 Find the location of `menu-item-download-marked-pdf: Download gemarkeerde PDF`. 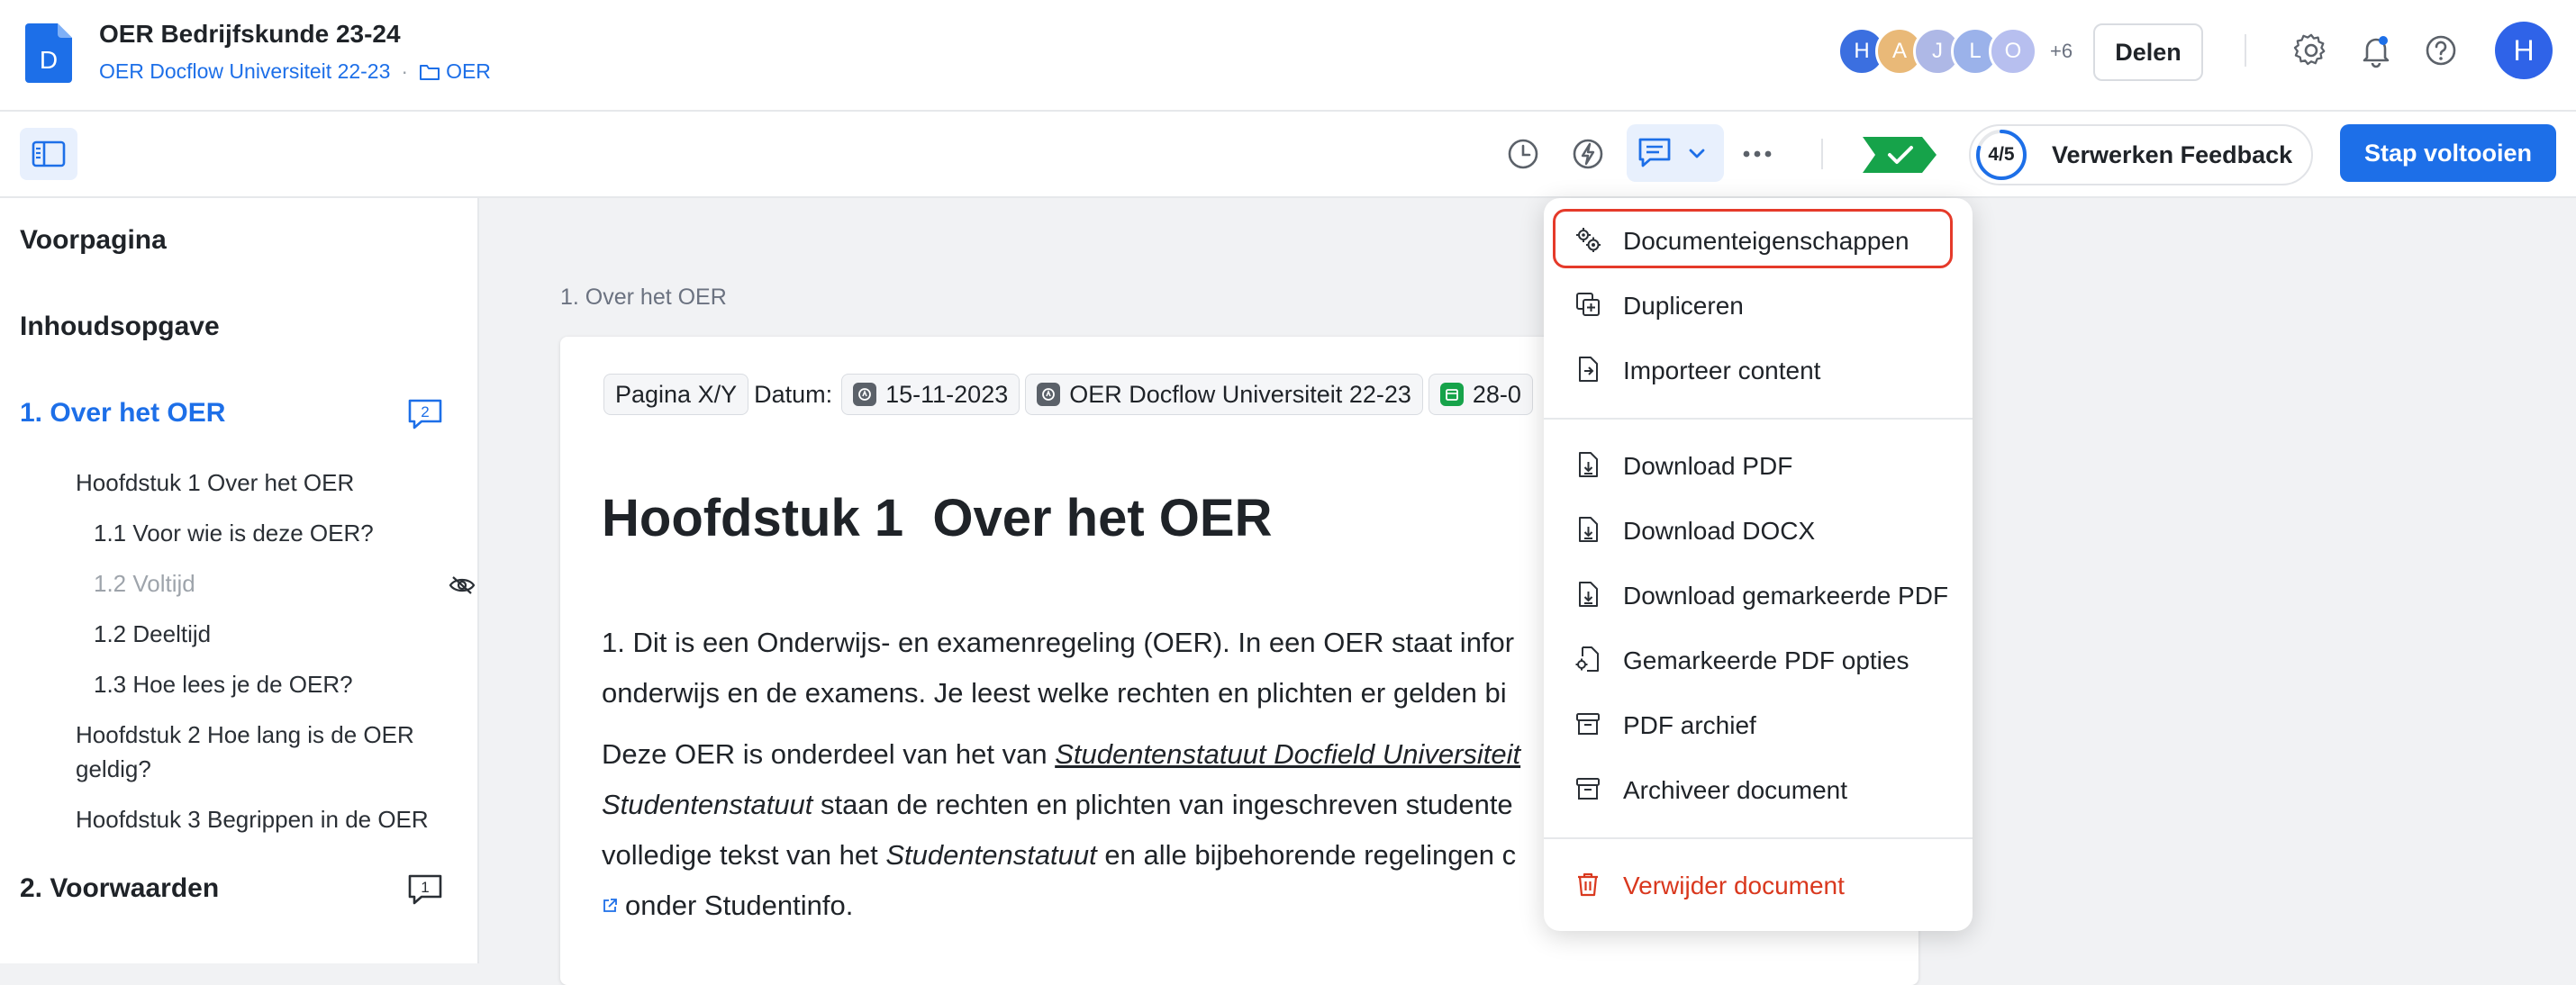

menu-item-download-marked-pdf: Download gemarkeerde PDF is located at coordinates (1759, 593).